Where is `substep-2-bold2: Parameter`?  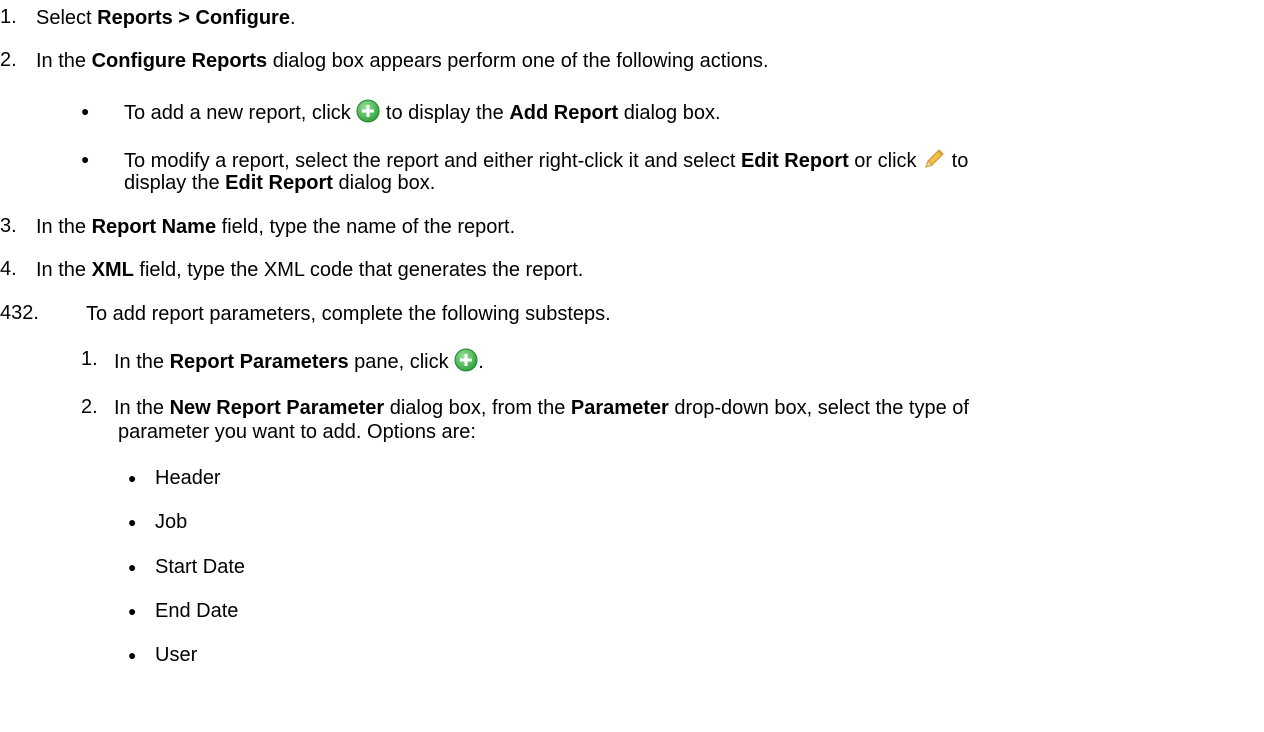 substep-2-bold2: Parameter is located at coordinates (619, 408).